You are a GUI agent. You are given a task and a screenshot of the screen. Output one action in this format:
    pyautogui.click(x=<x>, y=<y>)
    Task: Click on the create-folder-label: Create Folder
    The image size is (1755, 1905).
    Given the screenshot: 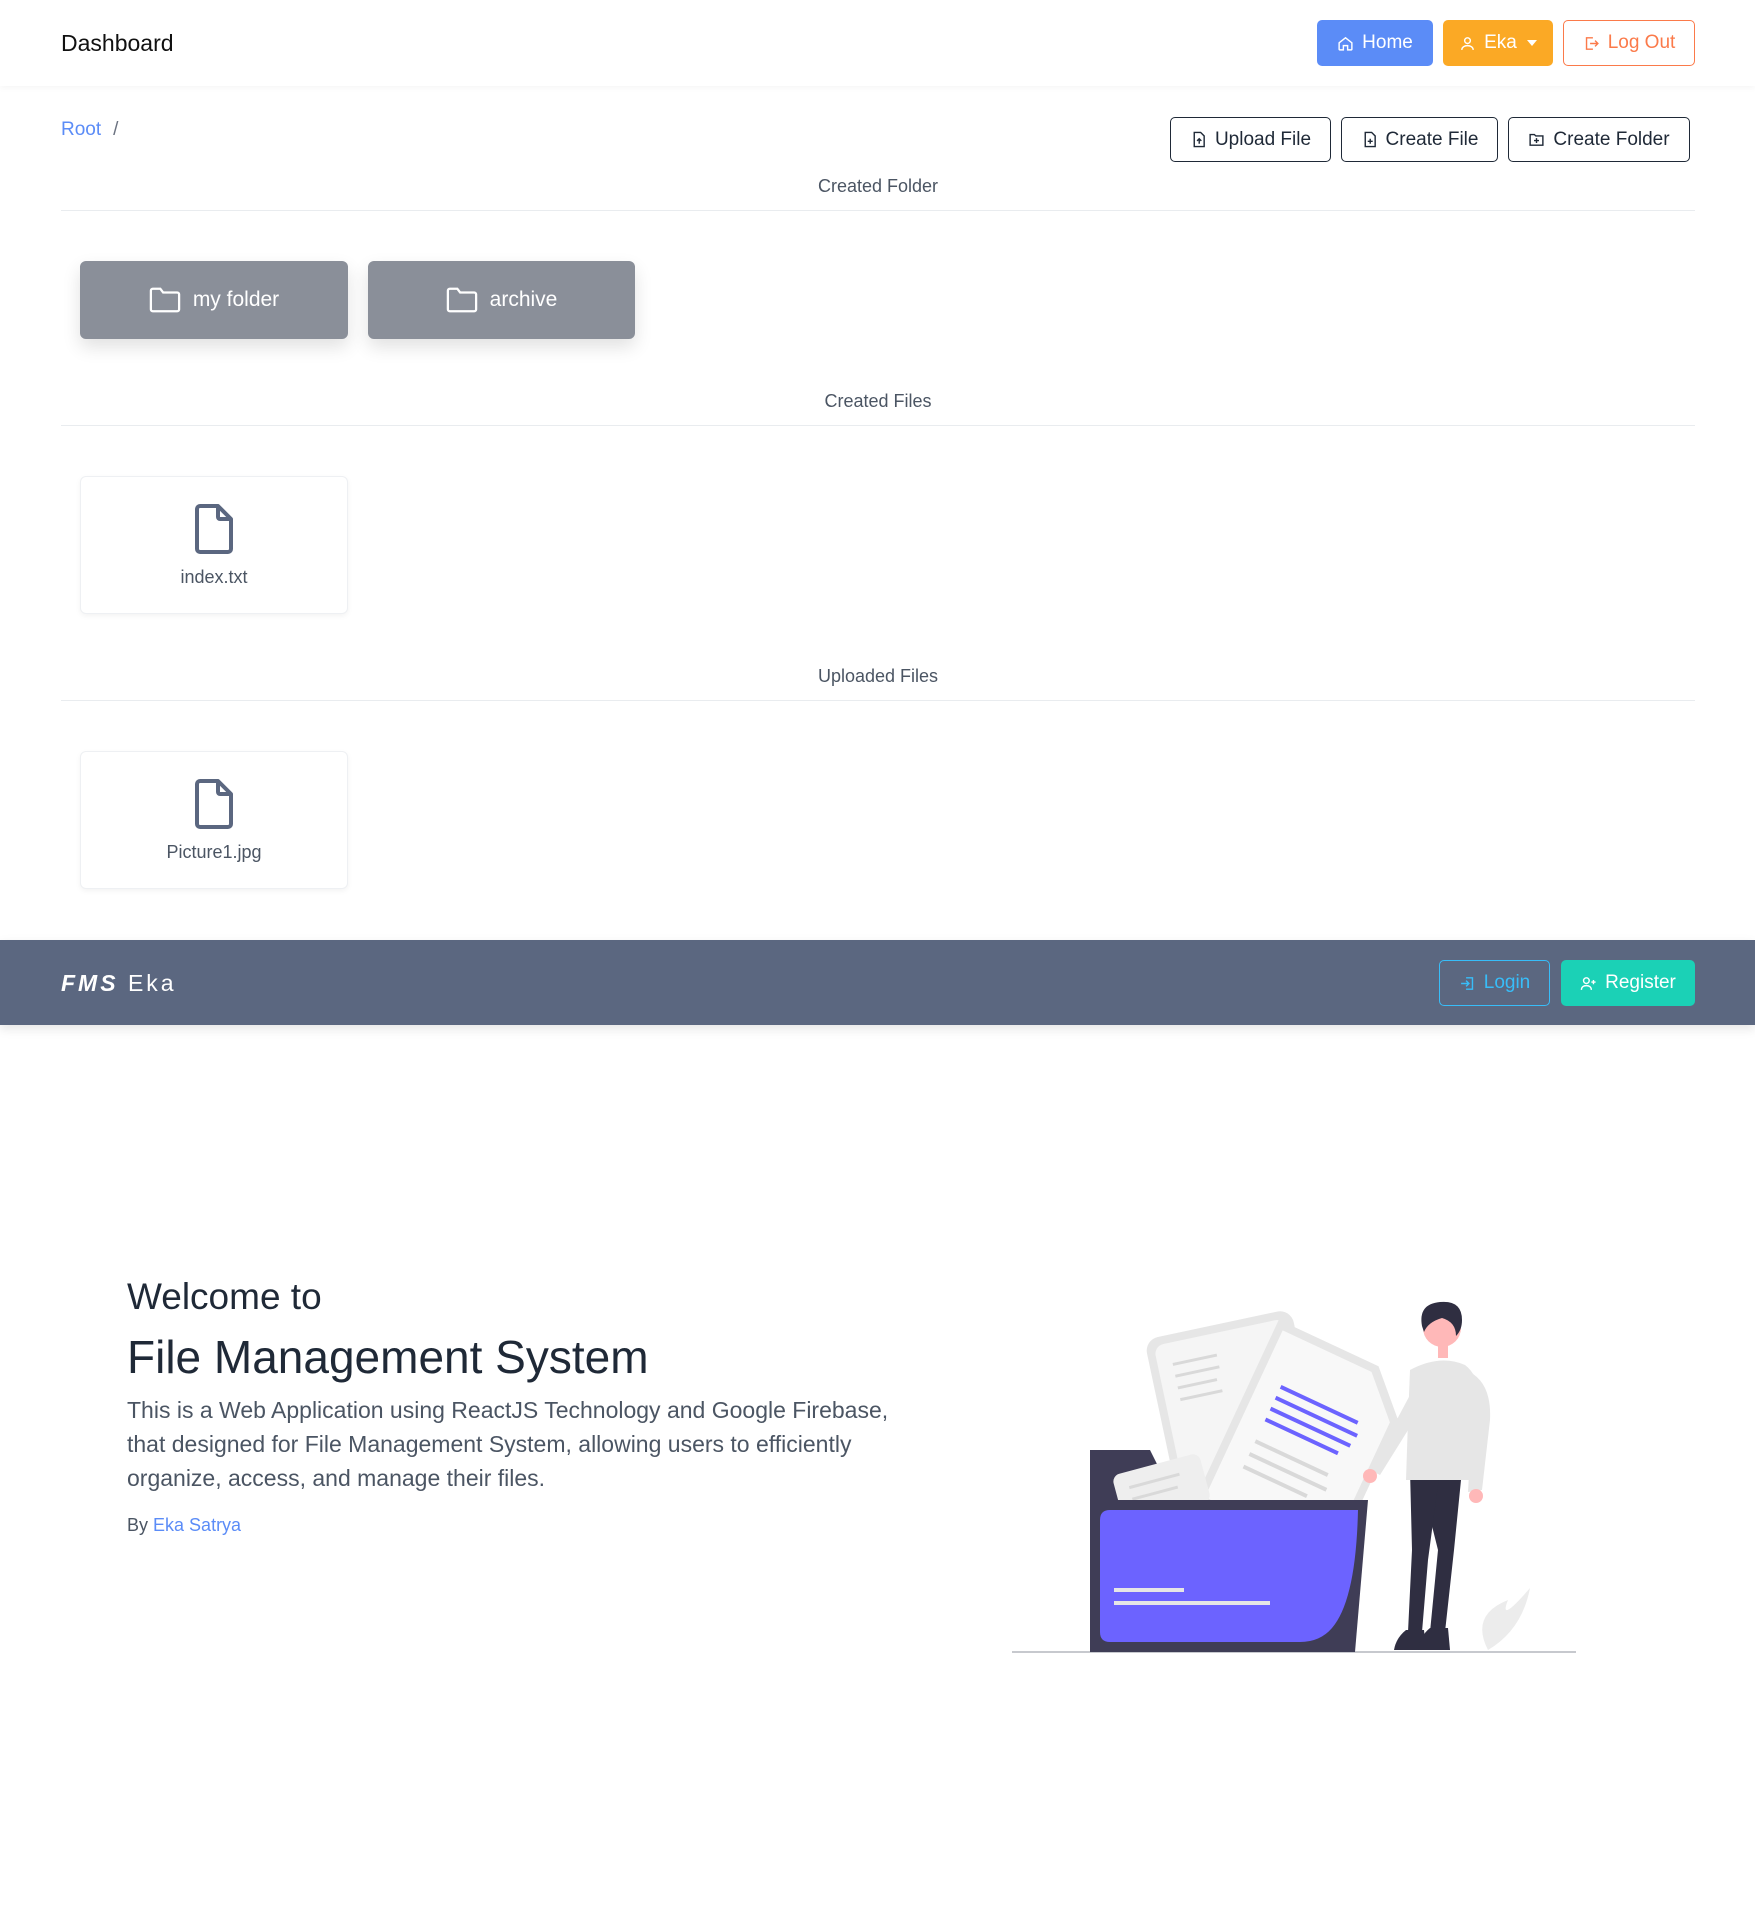 What is the action you would take?
    pyautogui.click(x=1611, y=139)
    